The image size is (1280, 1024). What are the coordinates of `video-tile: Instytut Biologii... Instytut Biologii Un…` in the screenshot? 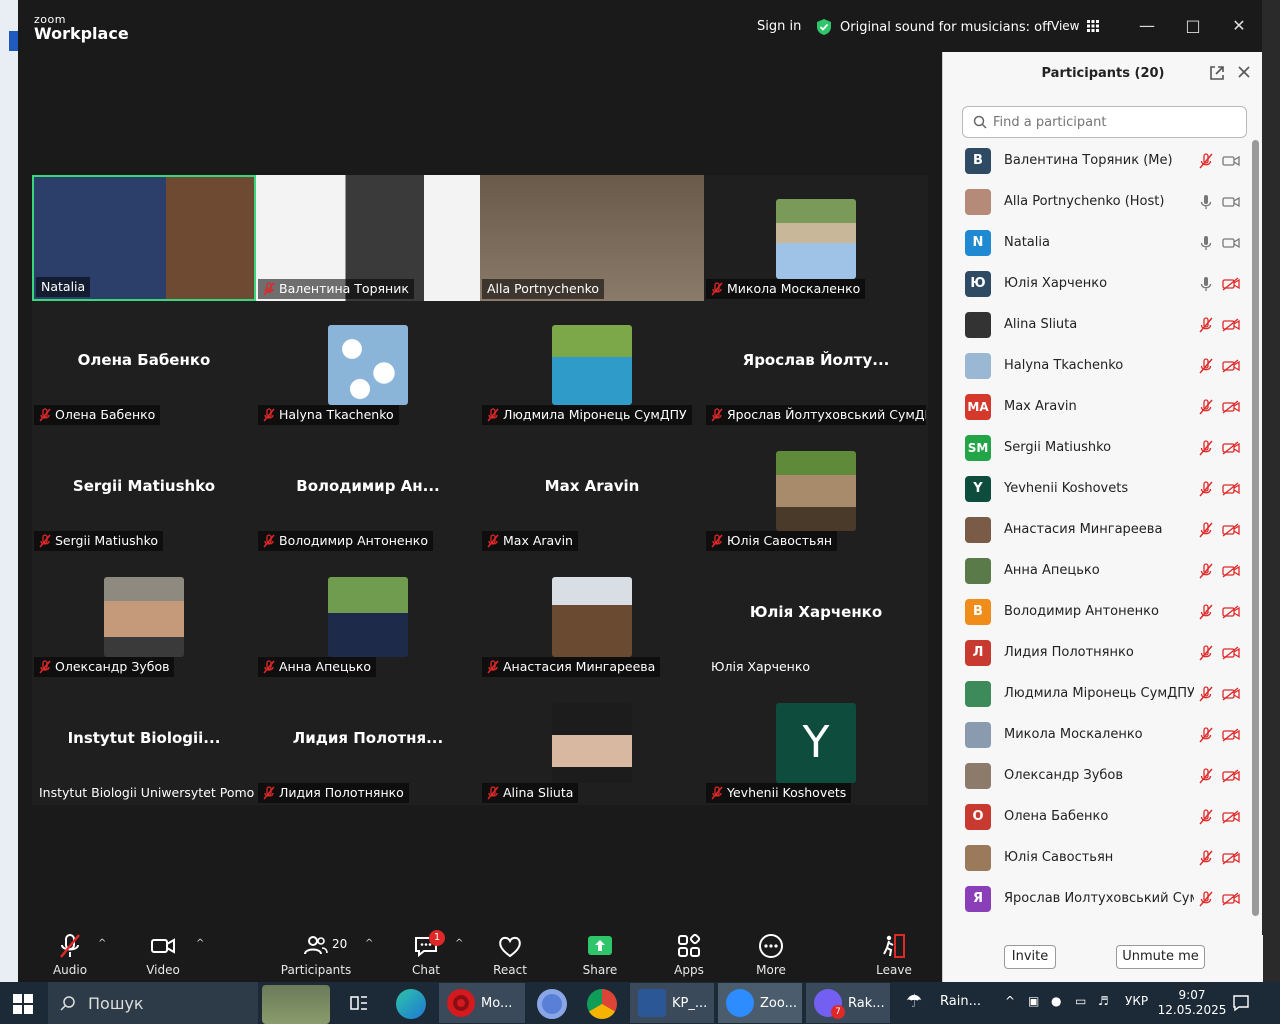 It's located at (144, 742).